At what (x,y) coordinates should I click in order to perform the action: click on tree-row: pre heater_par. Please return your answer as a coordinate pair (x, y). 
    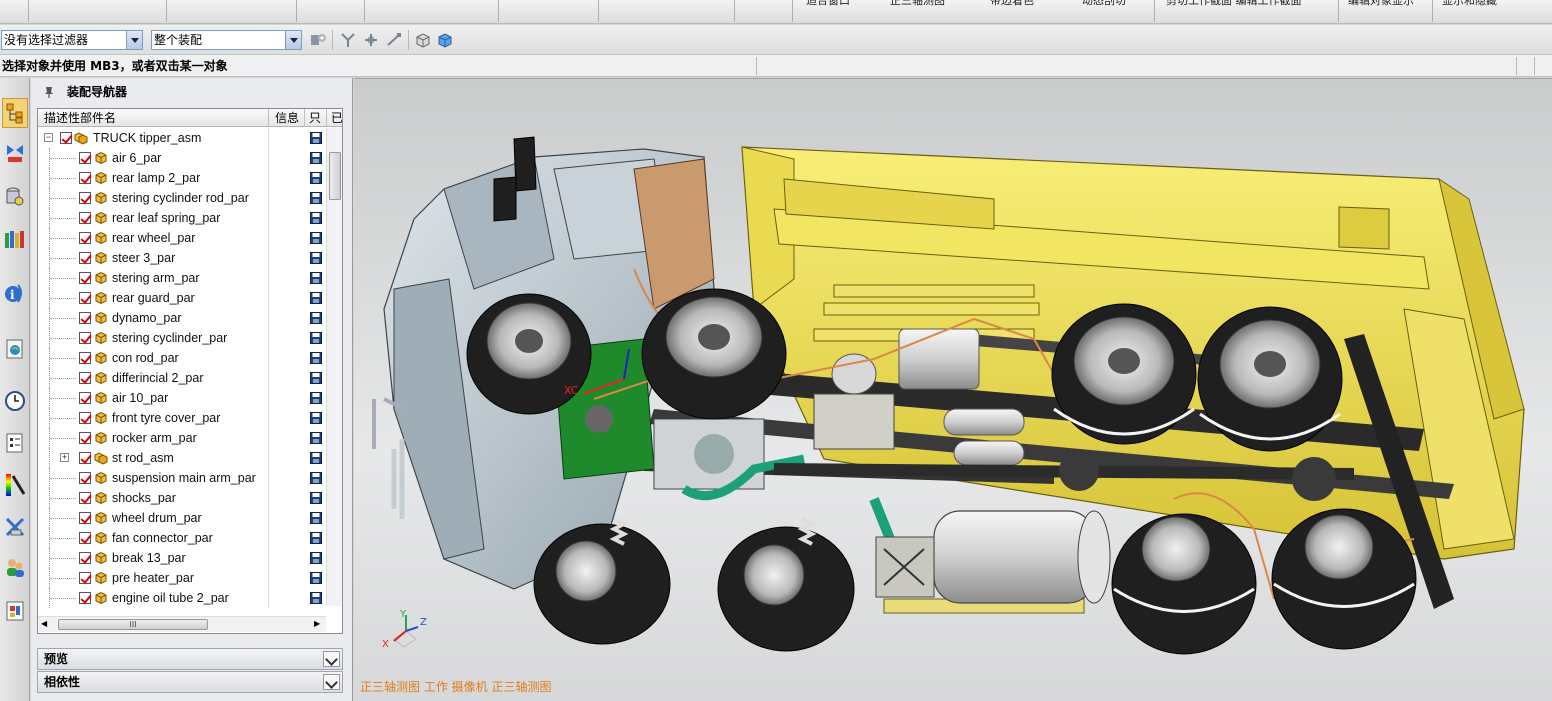
    Looking at the image, I should click on (183, 578).